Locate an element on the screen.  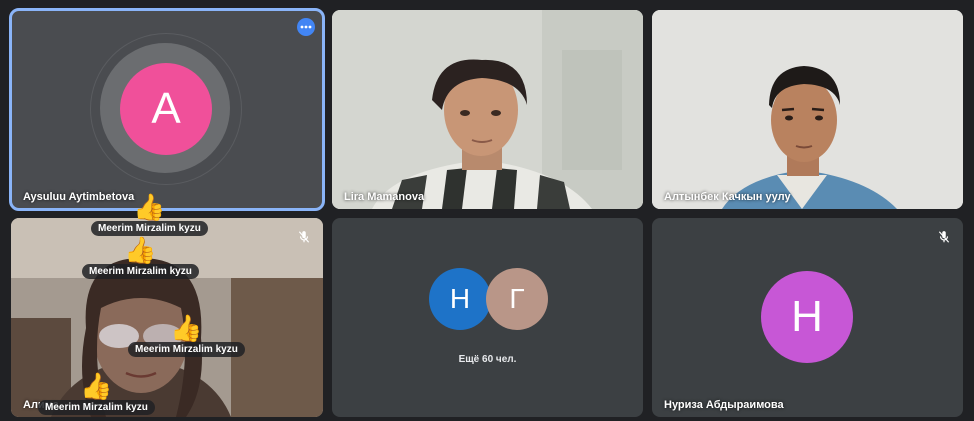
avatar: A is located at coordinates (166, 109).